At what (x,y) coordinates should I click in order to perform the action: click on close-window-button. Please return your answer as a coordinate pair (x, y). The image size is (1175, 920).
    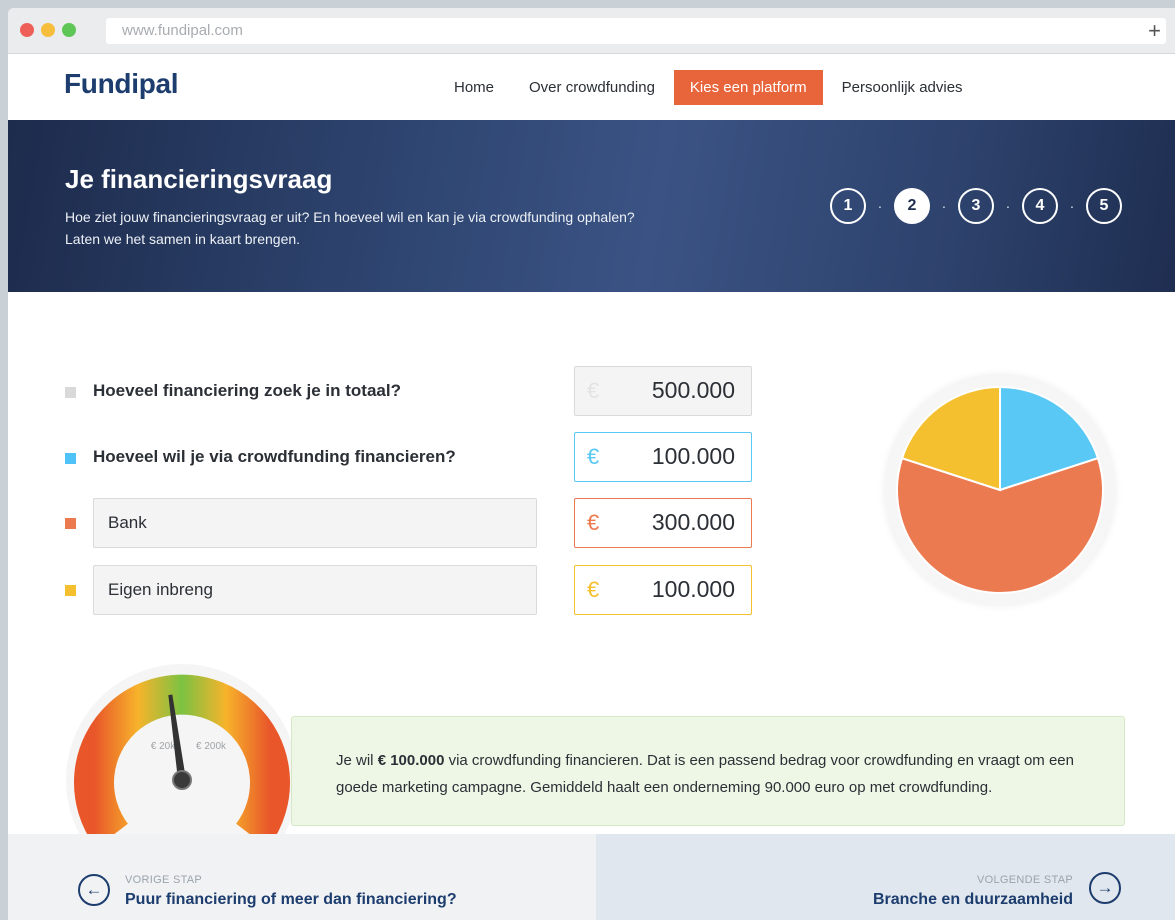
    Looking at the image, I should click on (27, 30).